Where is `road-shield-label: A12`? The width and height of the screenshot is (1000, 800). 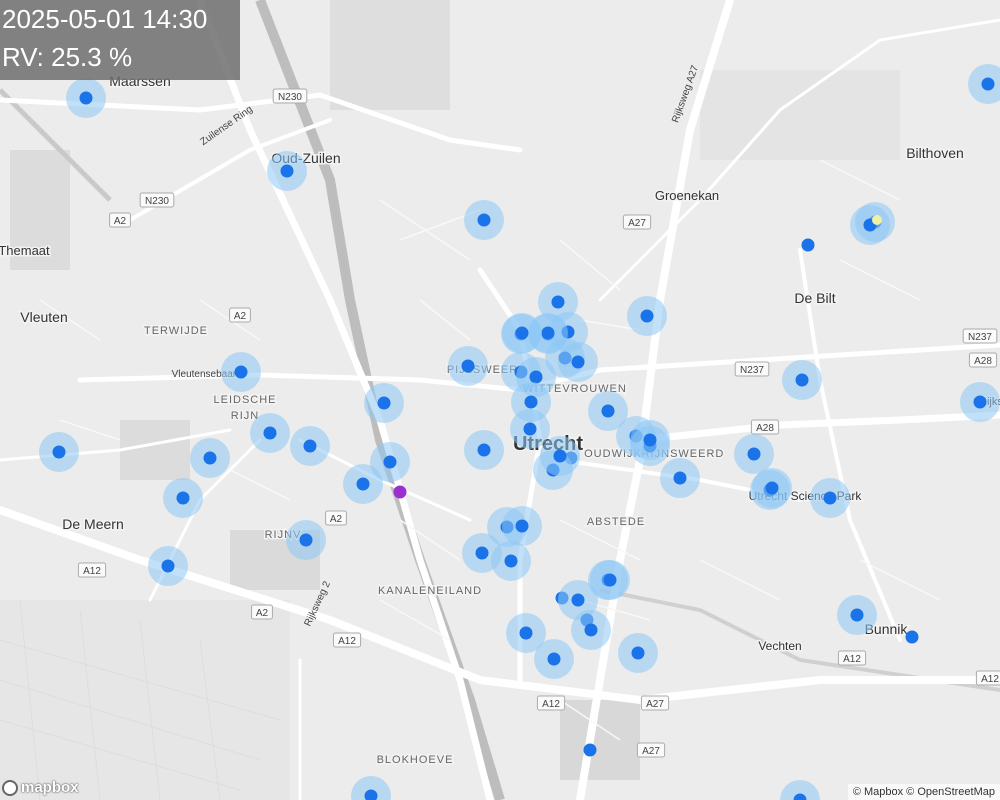 road-shield-label: A12 is located at coordinates (92, 571).